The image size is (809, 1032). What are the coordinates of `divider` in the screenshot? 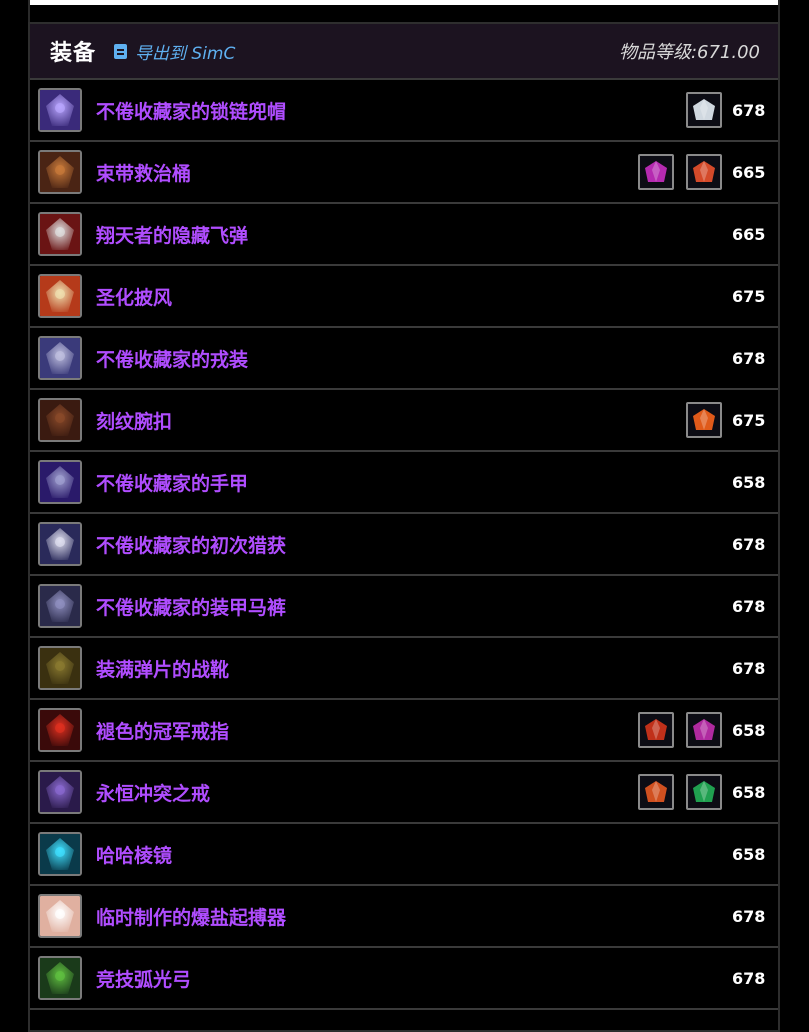 It's located at (404, 2).